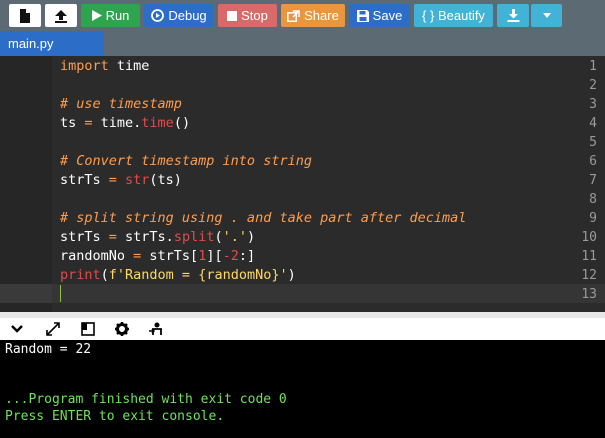  I want to click on input-arguments-icon, so click(156, 329).